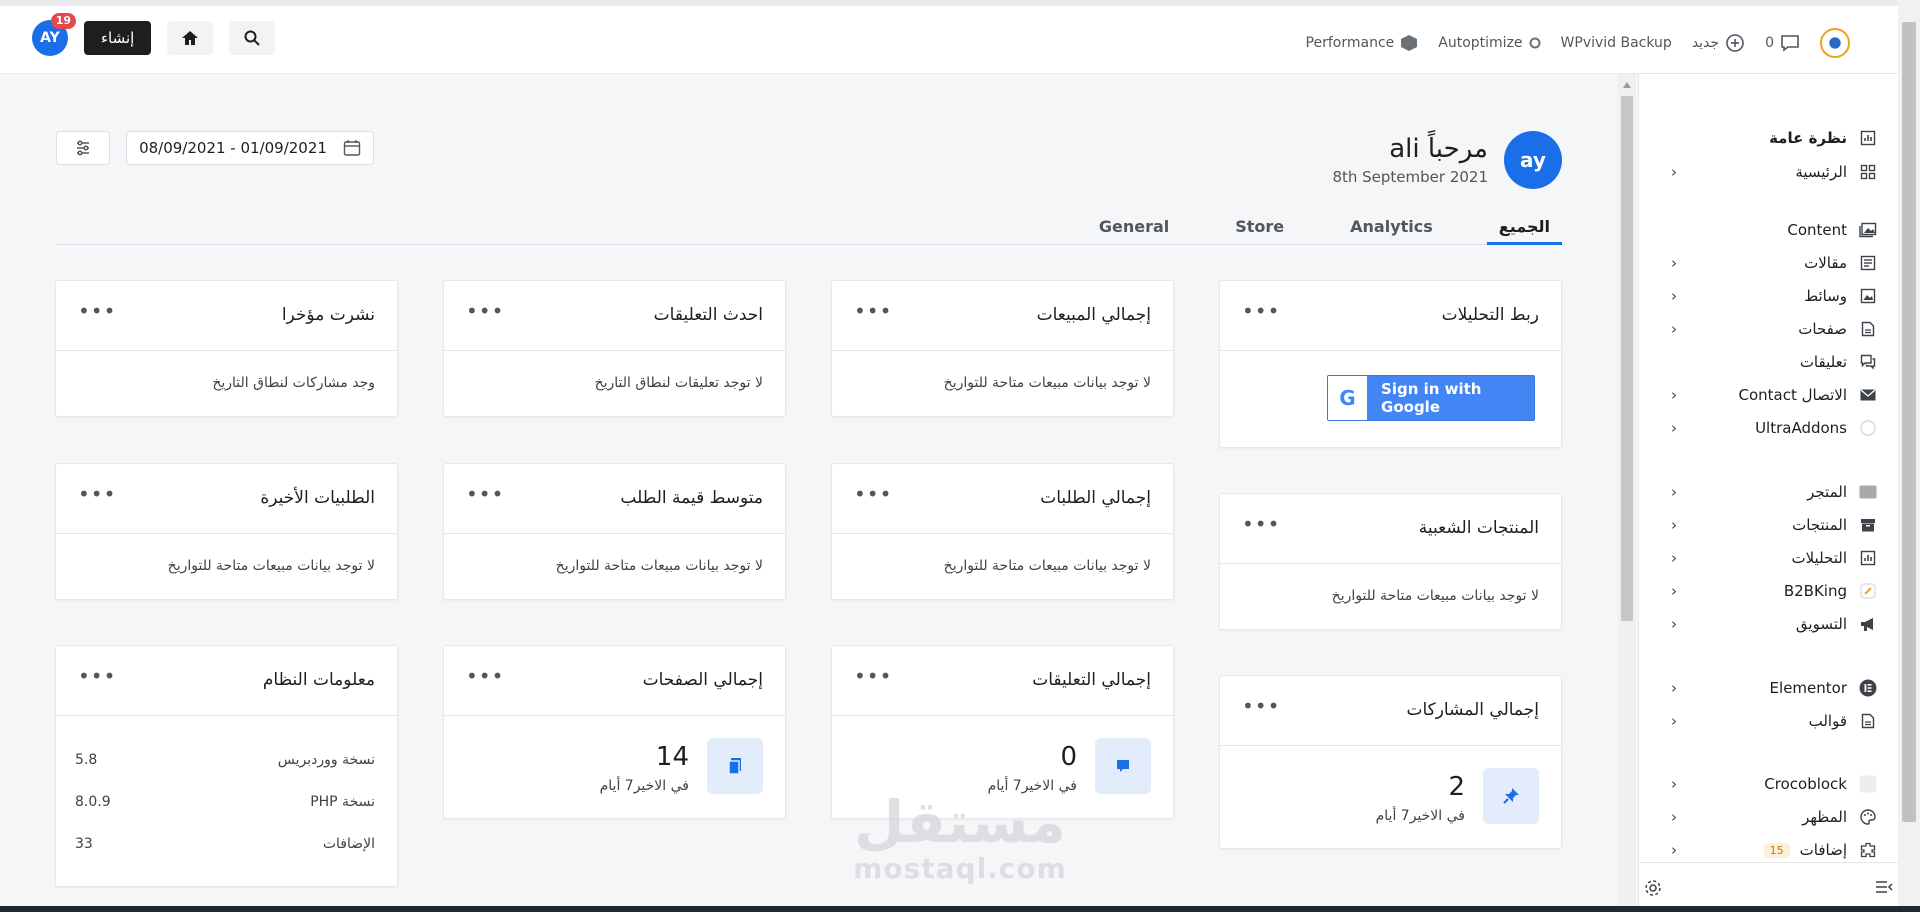 Image resolution: width=1920 pixels, height=912 pixels. What do you see at coordinates (1769, 591) in the screenshot?
I see `sidebar-item-b2bking: B2BKing ‹` at bounding box center [1769, 591].